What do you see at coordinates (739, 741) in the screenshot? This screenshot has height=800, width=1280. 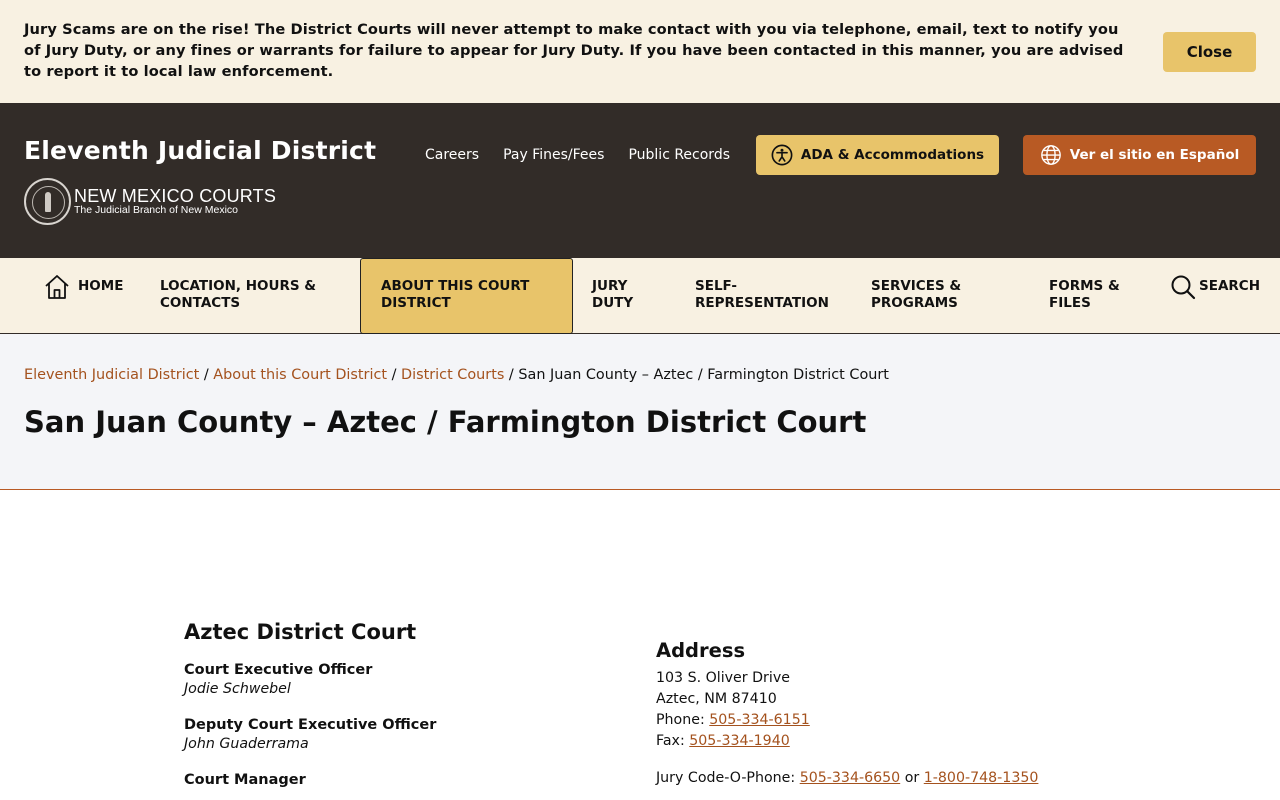 I see `fax-link: 505-334-1940` at bounding box center [739, 741].